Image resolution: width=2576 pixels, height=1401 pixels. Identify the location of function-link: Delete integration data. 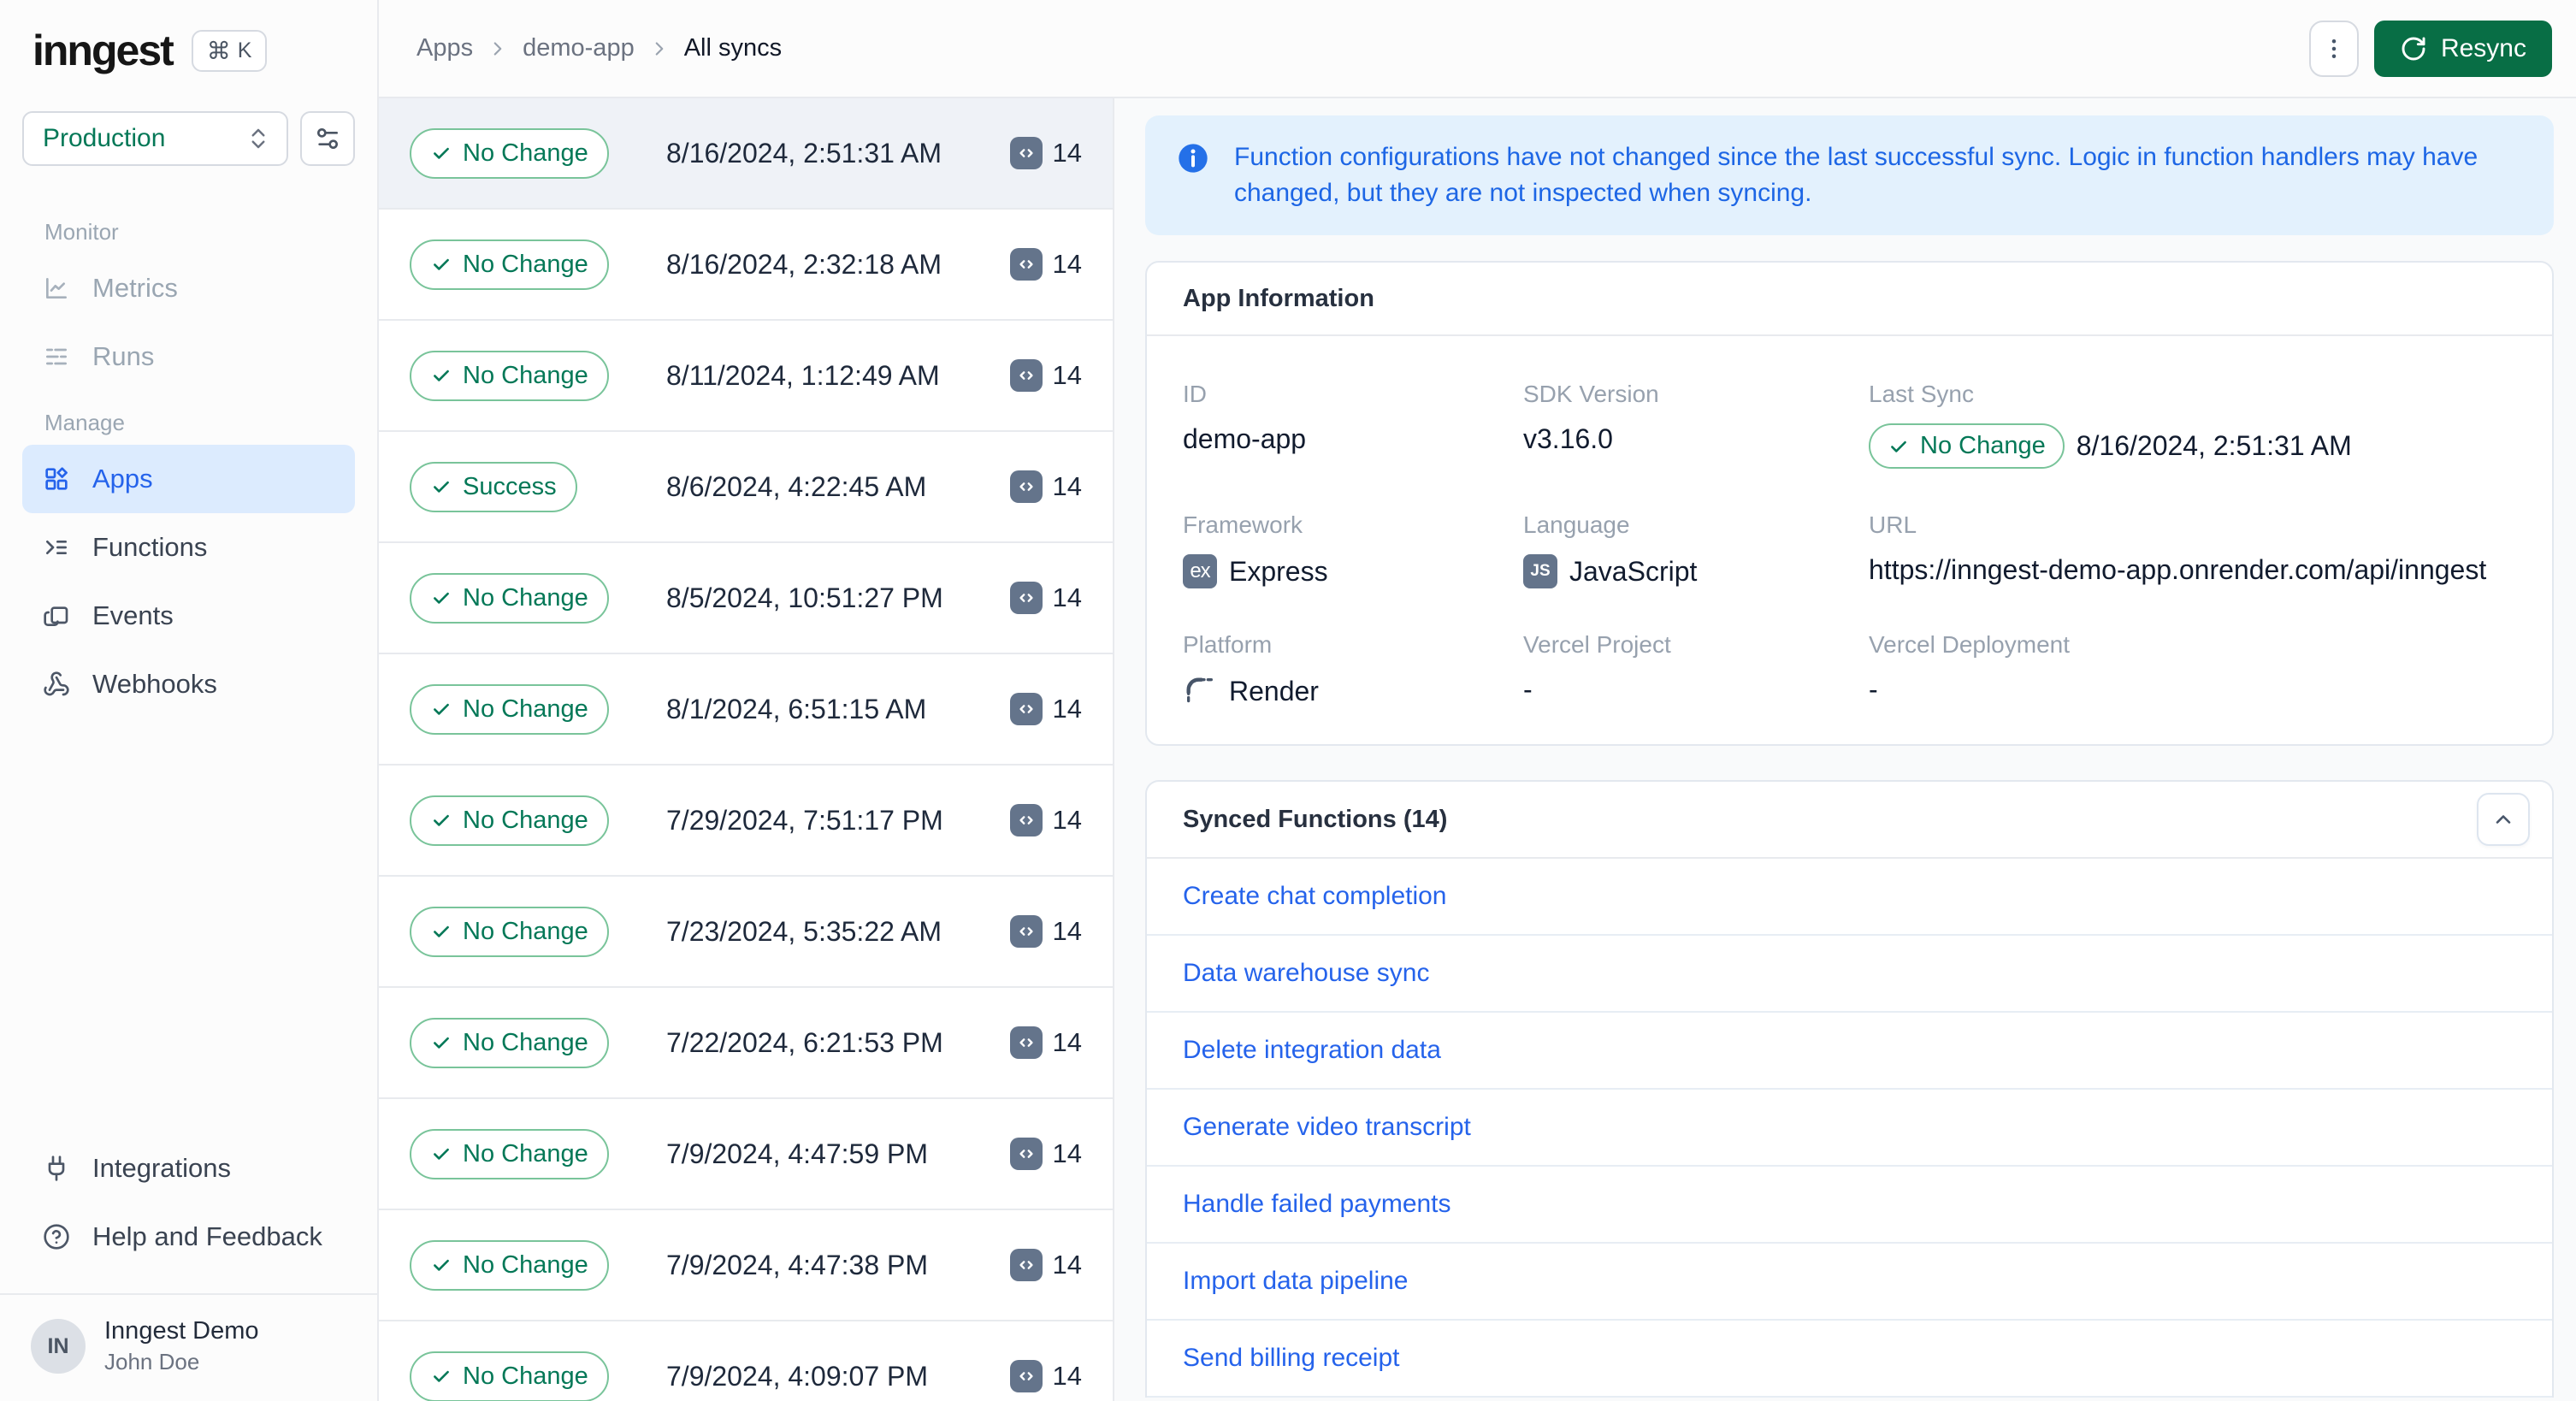
(1312, 1050).